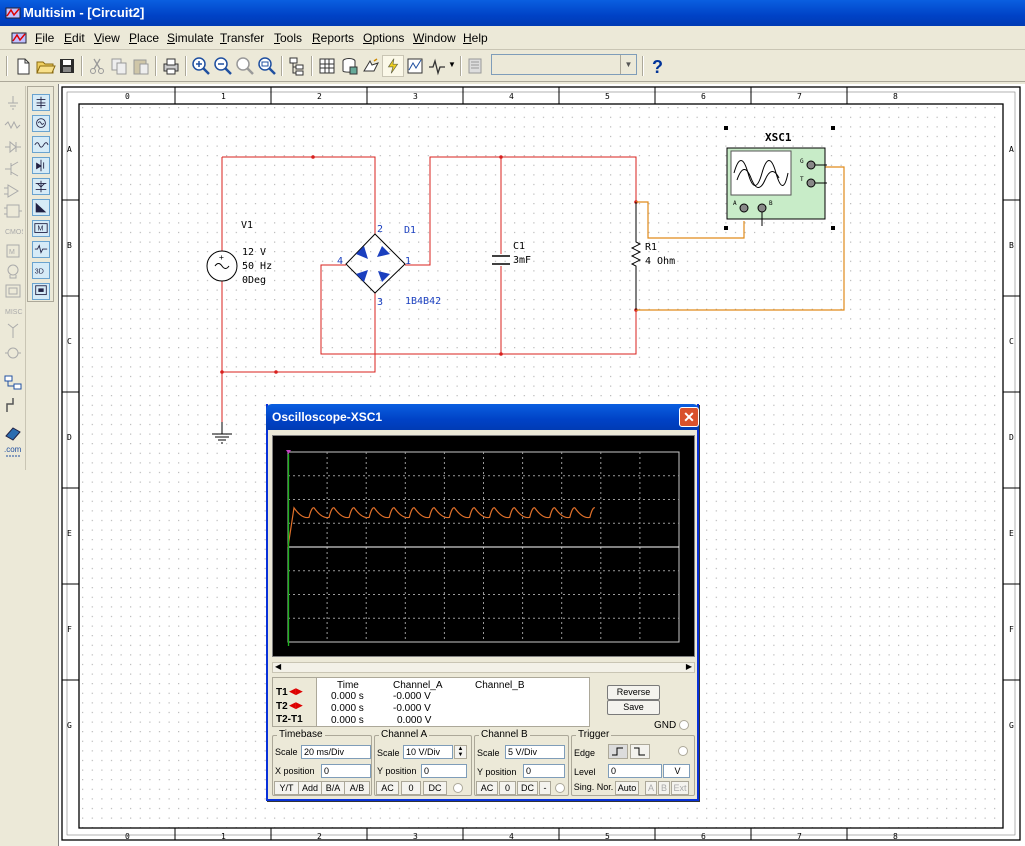 This screenshot has width=1025, height=846. Describe the element at coordinates (13, 405) in the screenshot. I see `bus-icon` at that location.